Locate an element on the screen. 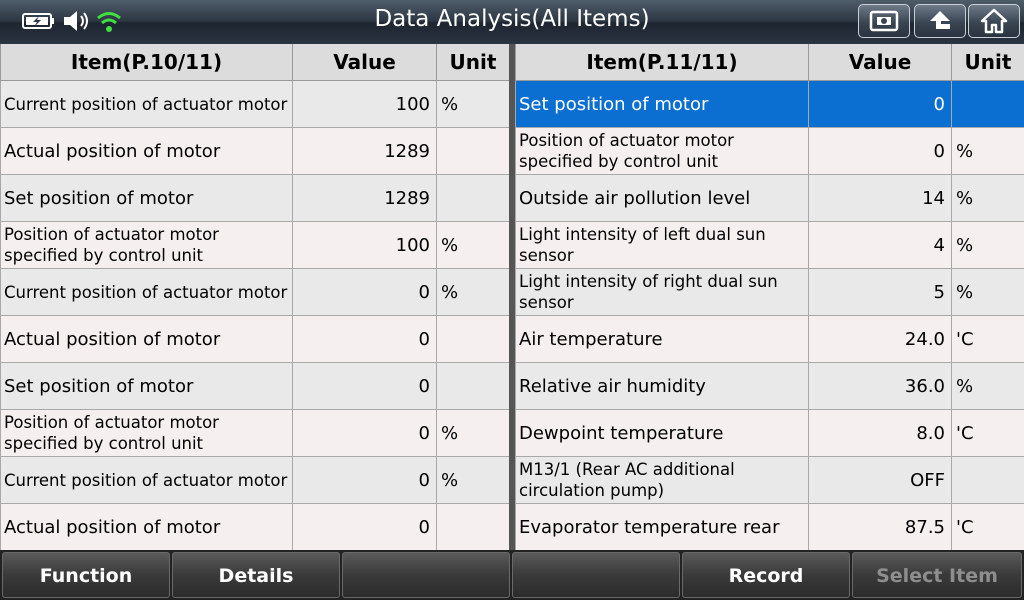  home-icon is located at coordinates (994, 21).